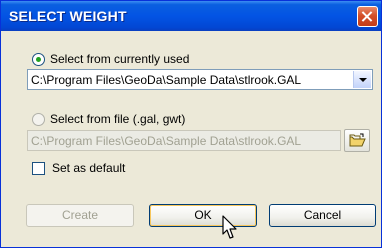  What do you see at coordinates (362, 79) in the screenshot?
I see `chevron-down-icon` at bounding box center [362, 79].